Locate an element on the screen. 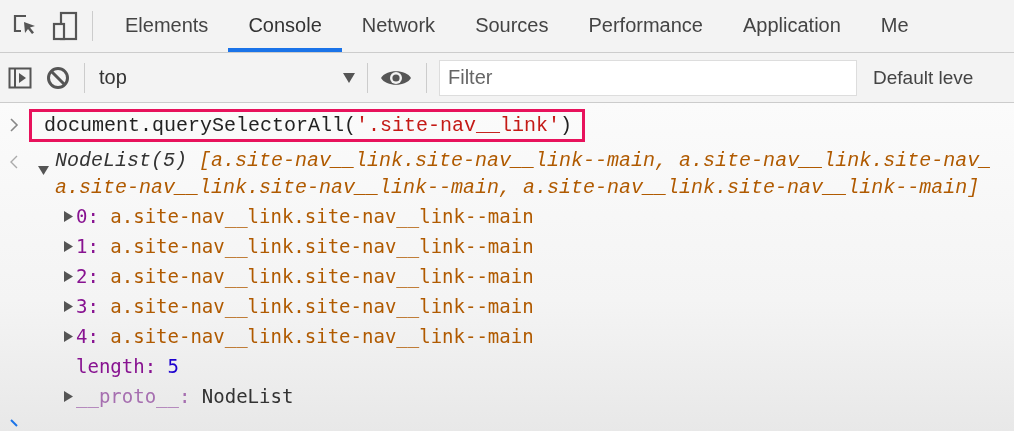  result-summary: NodeList(5) [a.site-nav__link.site-nav__link--main, a.site-nav__link.site-nav_ is located at coordinates (523, 161).